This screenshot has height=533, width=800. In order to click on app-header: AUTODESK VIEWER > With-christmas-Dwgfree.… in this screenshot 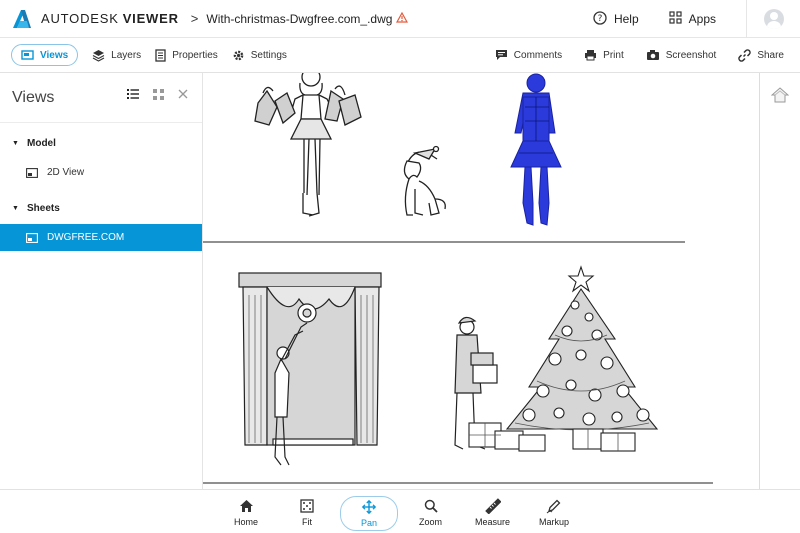, I will do `click(400, 19)`.